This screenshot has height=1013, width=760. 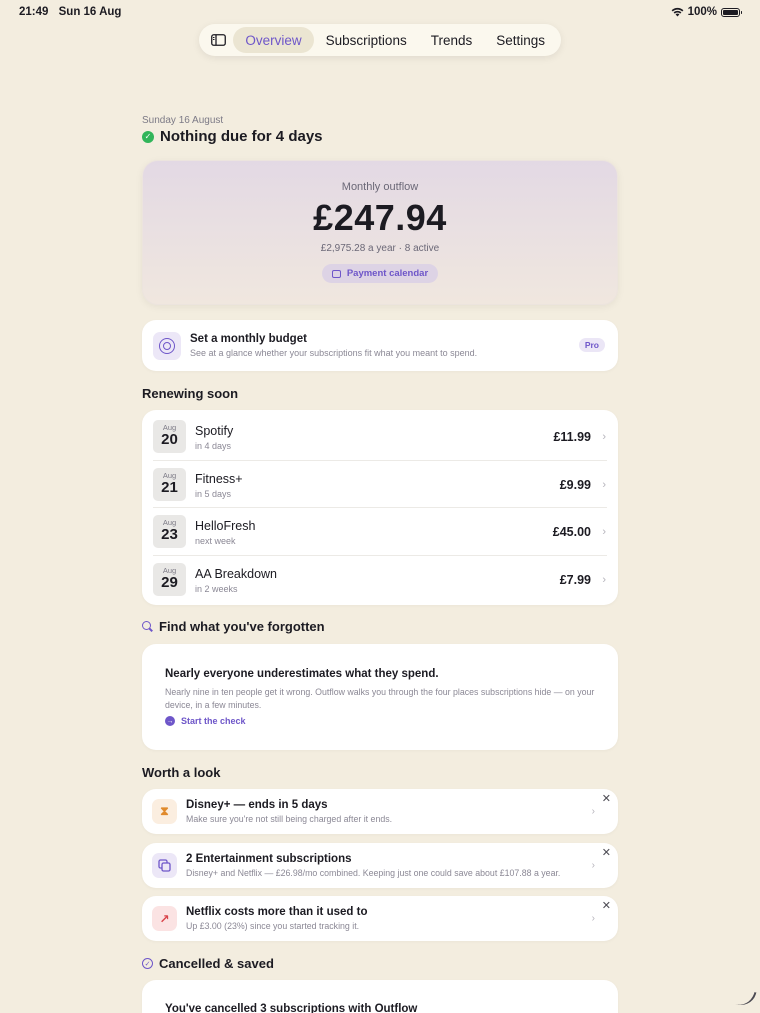 I want to click on renewal-price: £9.99, so click(x=575, y=485).